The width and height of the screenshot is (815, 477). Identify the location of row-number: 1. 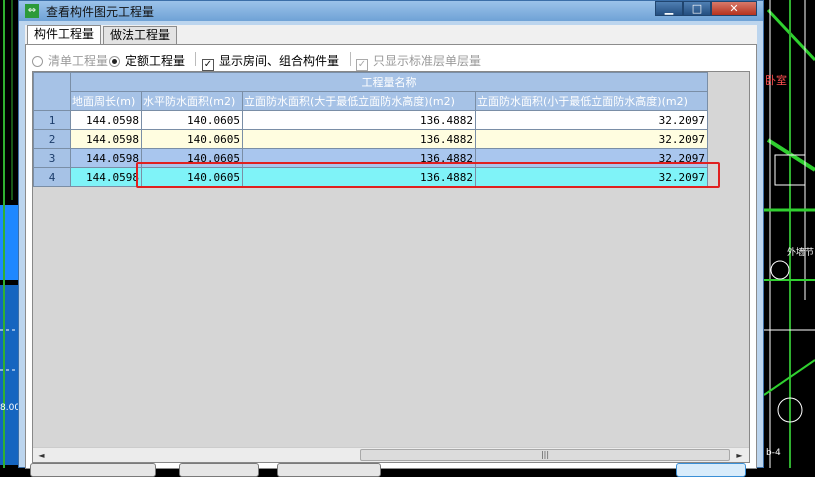
(52, 120).